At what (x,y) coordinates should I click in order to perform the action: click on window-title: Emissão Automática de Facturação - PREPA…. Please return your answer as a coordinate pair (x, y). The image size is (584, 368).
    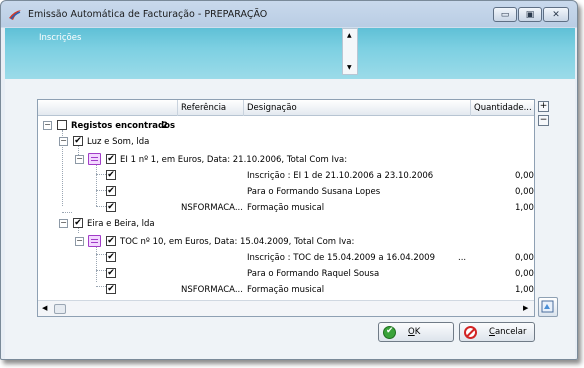
    Looking at the image, I should click on (148, 14).